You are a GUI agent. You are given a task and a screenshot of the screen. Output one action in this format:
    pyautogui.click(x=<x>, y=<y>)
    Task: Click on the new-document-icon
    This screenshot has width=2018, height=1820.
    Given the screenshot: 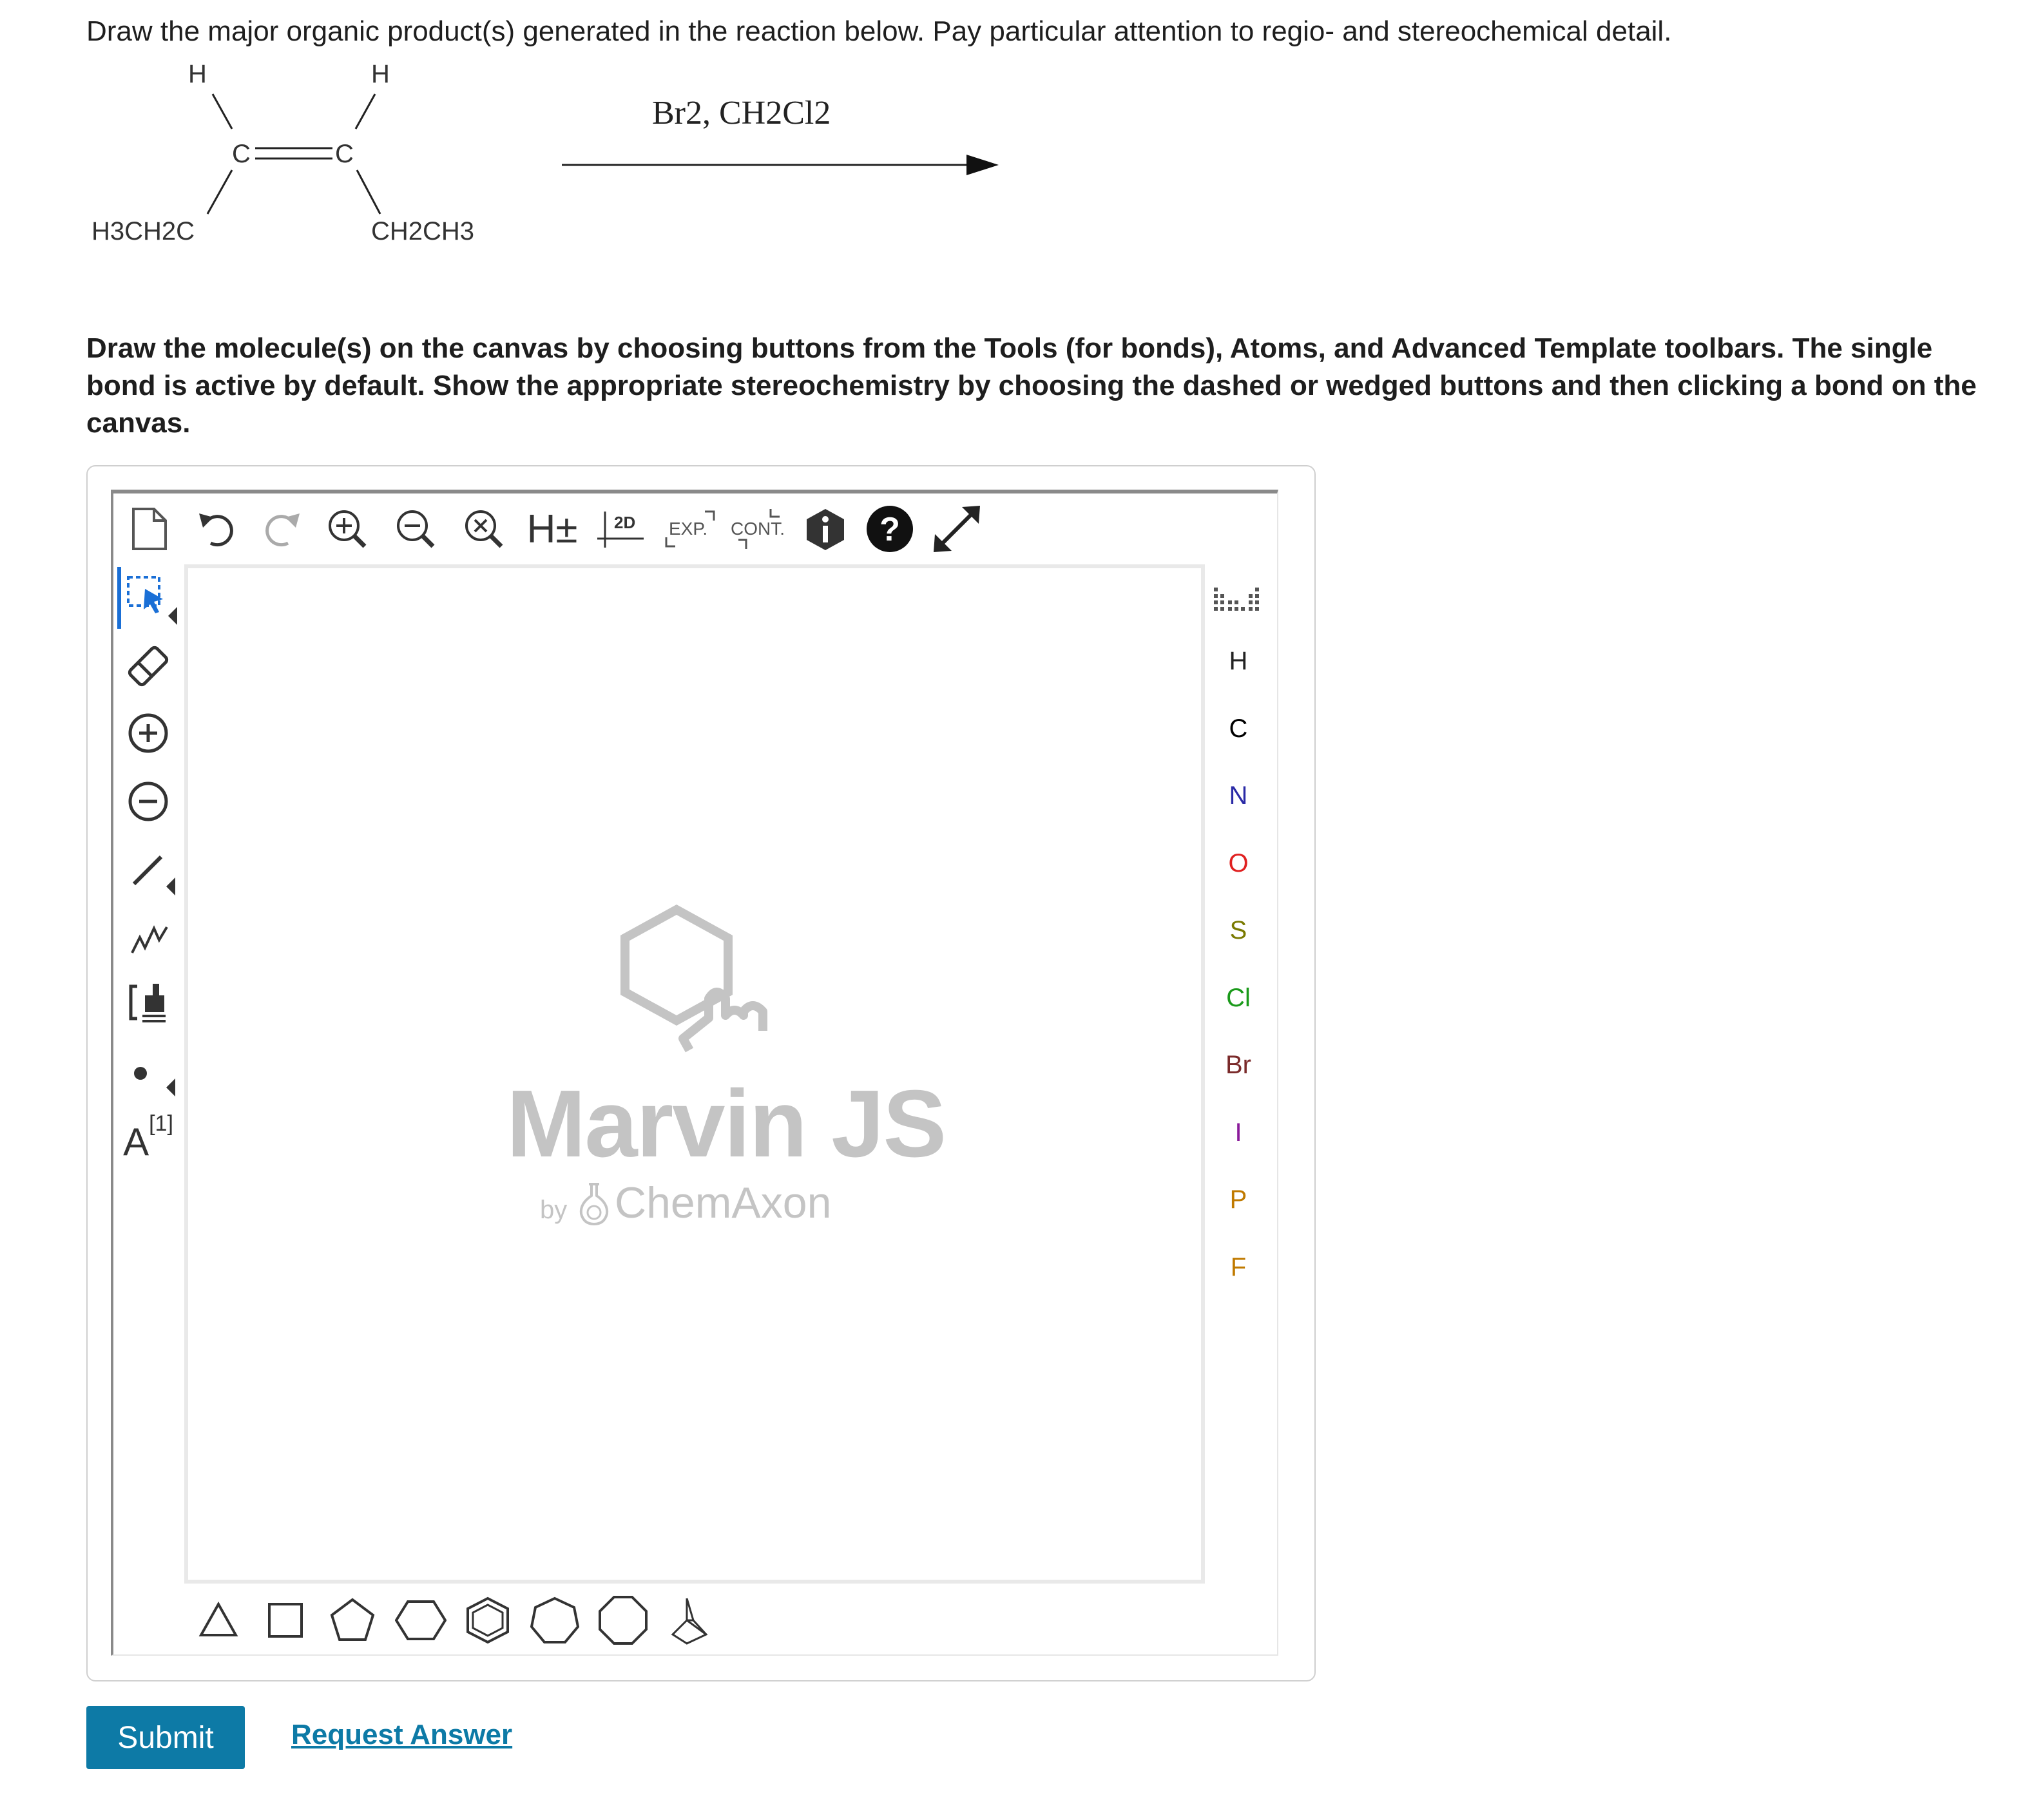 What is the action you would take?
    pyautogui.click(x=149, y=529)
    